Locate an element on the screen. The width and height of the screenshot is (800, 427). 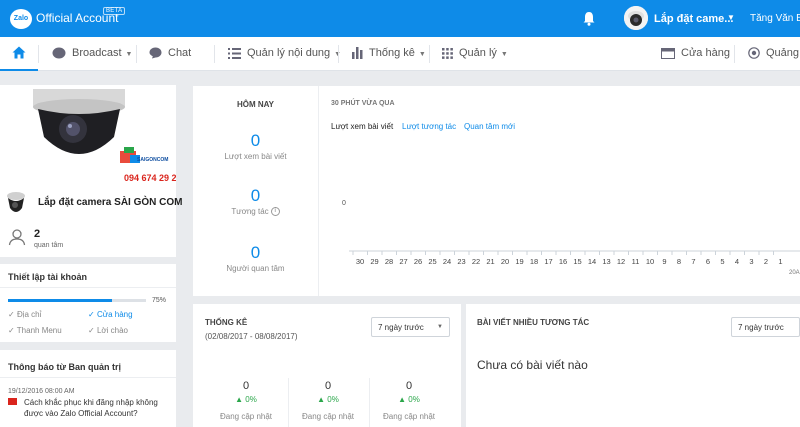
nav-store: Cửa hàng is located at coordinates (695, 53).